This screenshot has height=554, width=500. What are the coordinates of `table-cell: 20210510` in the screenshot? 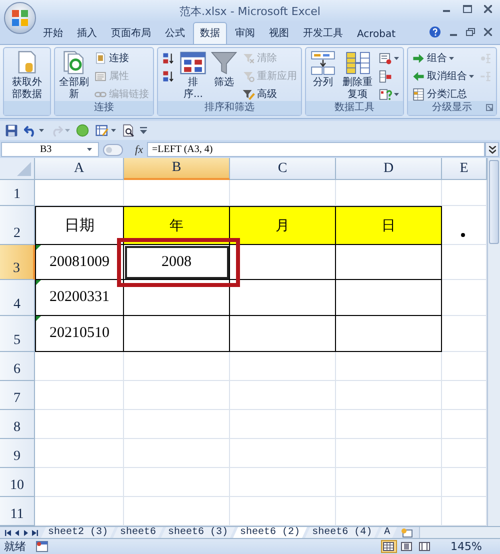 It's located at (79, 334).